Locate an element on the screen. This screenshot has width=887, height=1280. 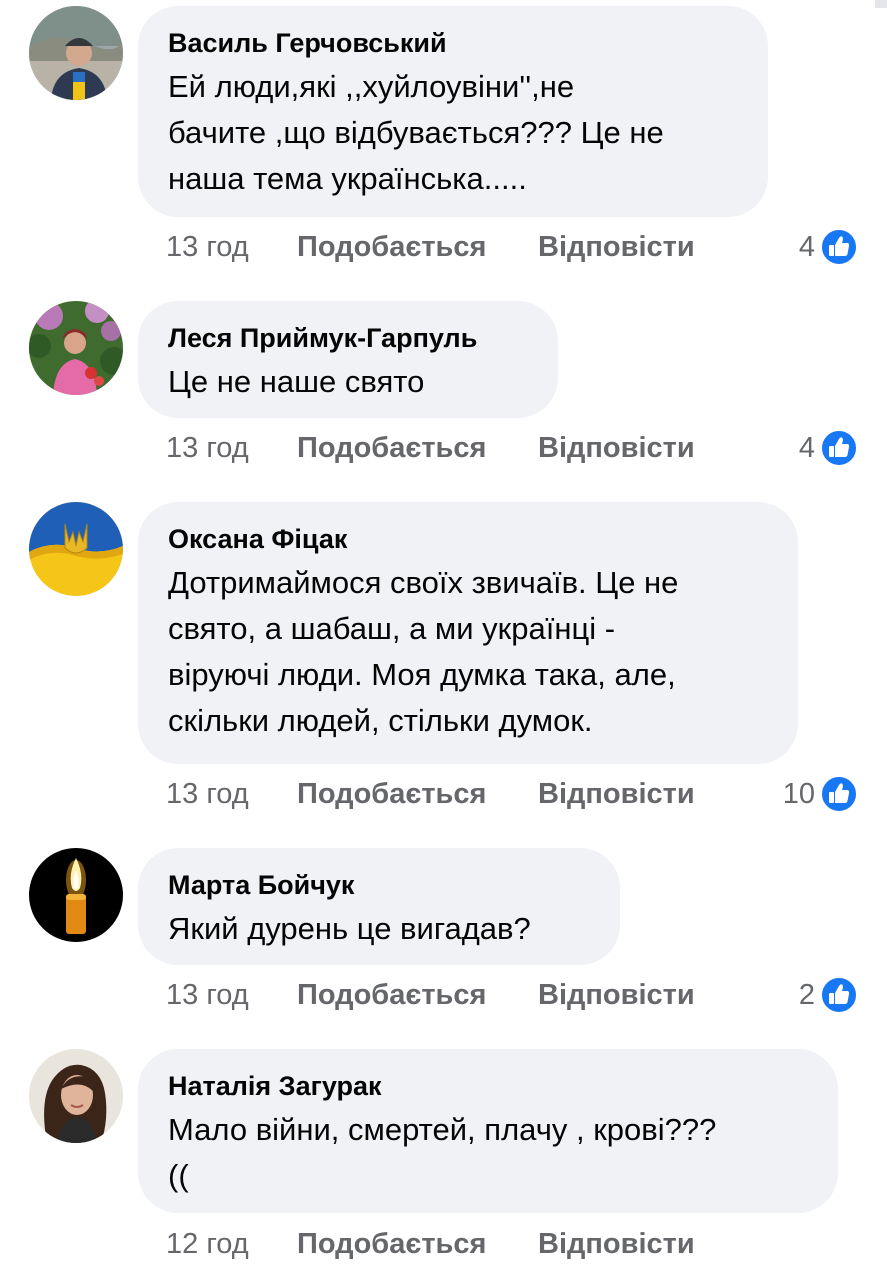
comment-text-line: Ей люди,які ,,хуйлоувіни'',не is located at coordinates (371, 86).